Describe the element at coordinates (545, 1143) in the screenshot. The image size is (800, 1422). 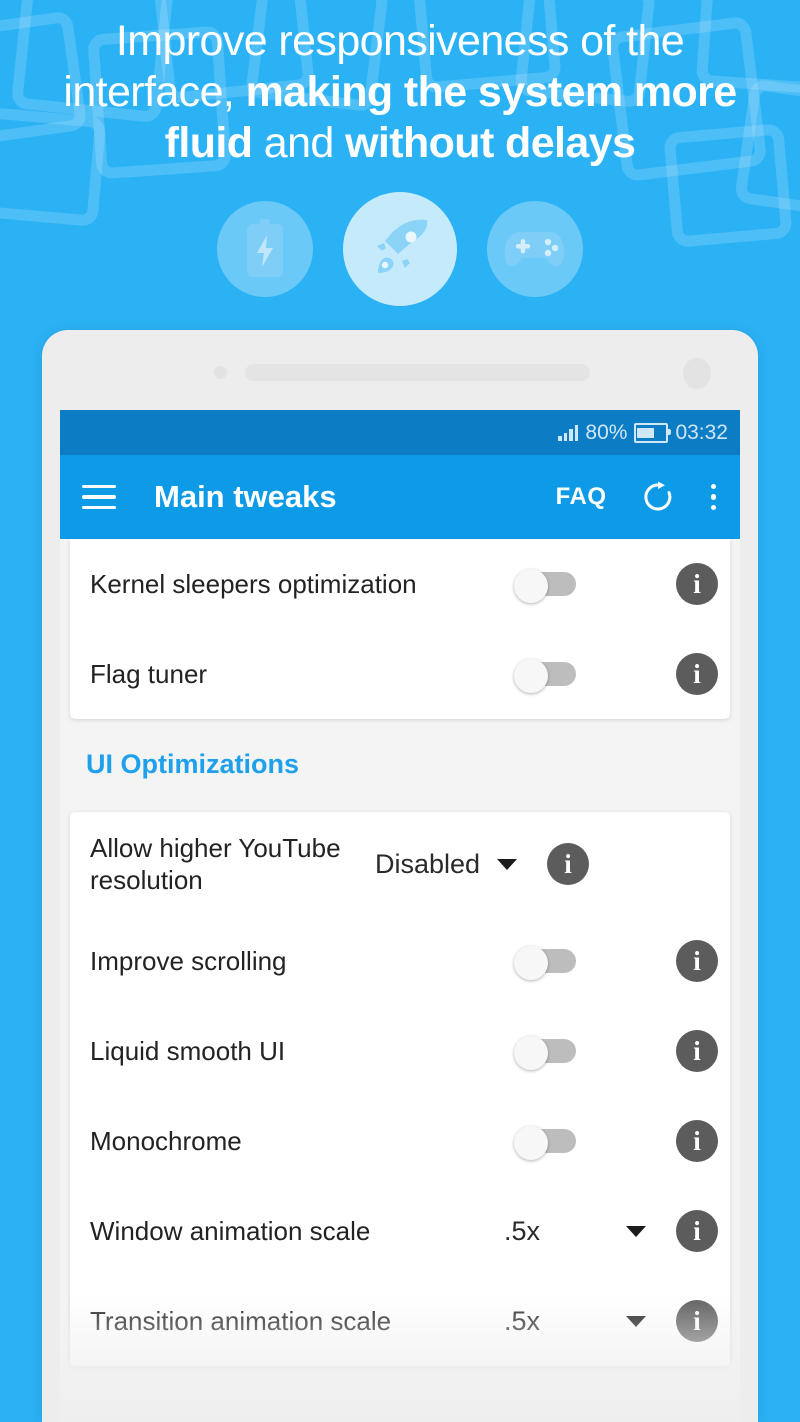
I see `toggle-monochrome` at that location.